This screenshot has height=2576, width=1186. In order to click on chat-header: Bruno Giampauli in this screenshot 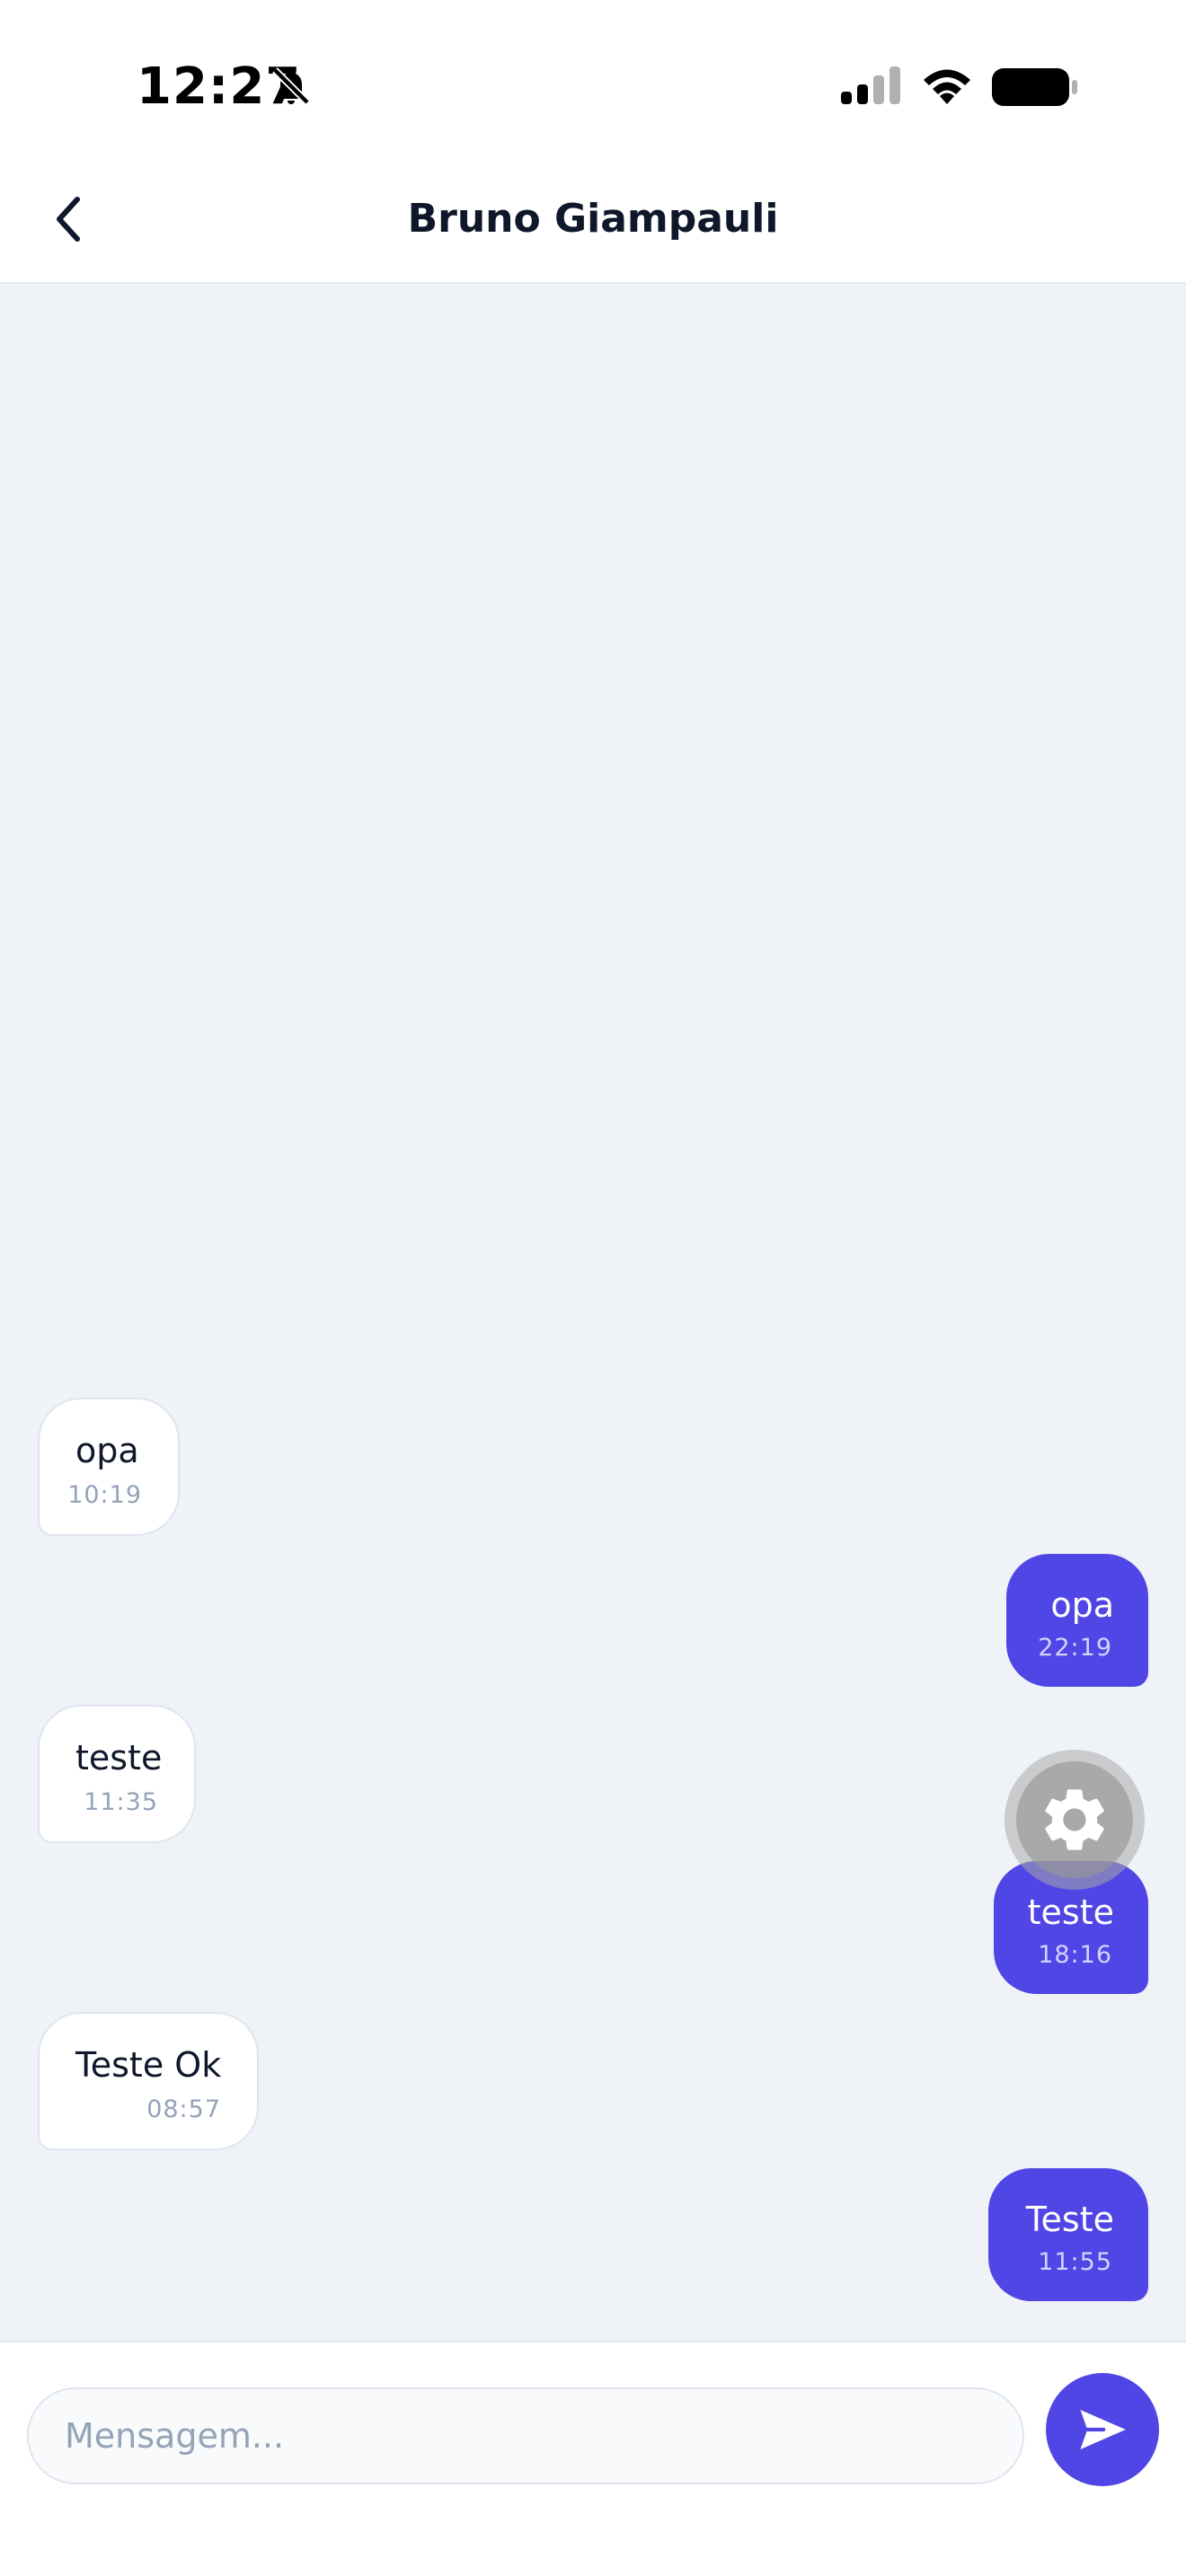, I will do `click(593, 227)`.